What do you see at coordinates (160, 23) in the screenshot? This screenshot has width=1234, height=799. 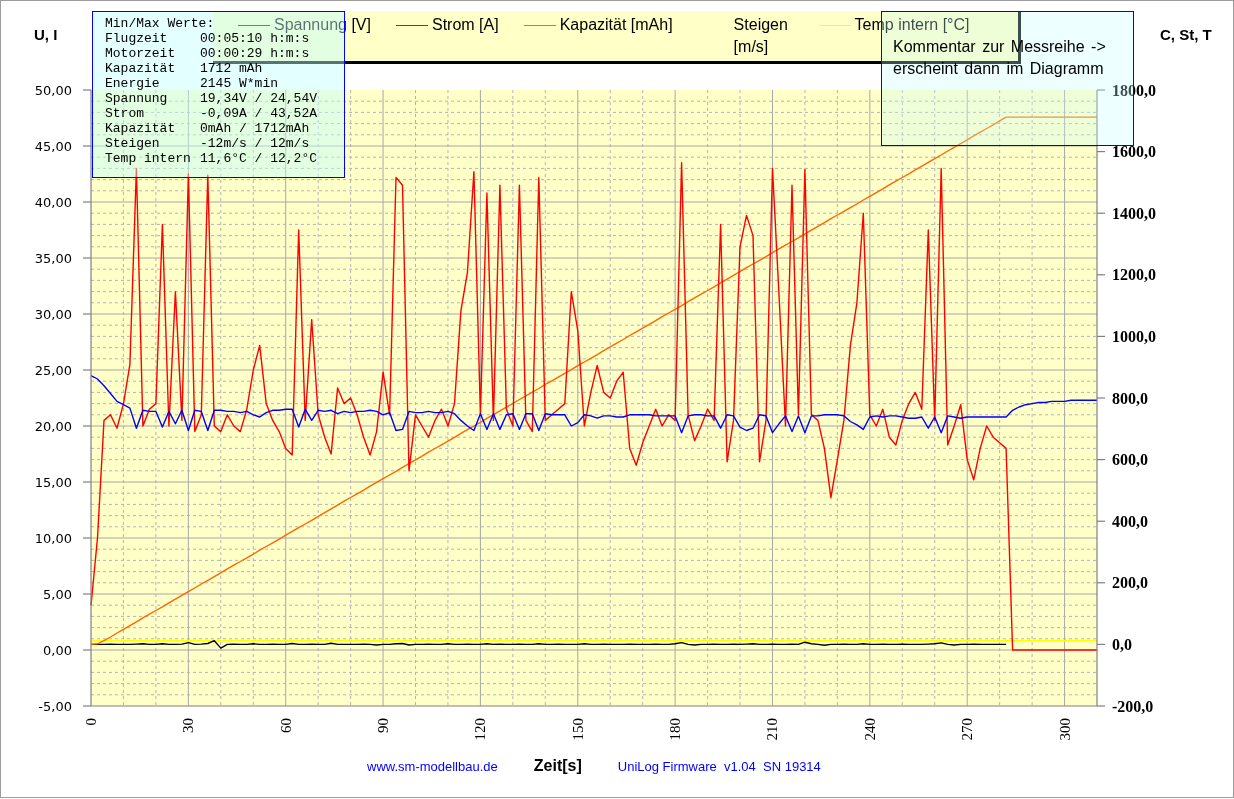 I see `panel-title: Min/Max Werte:` at bounding box center [160, 23].